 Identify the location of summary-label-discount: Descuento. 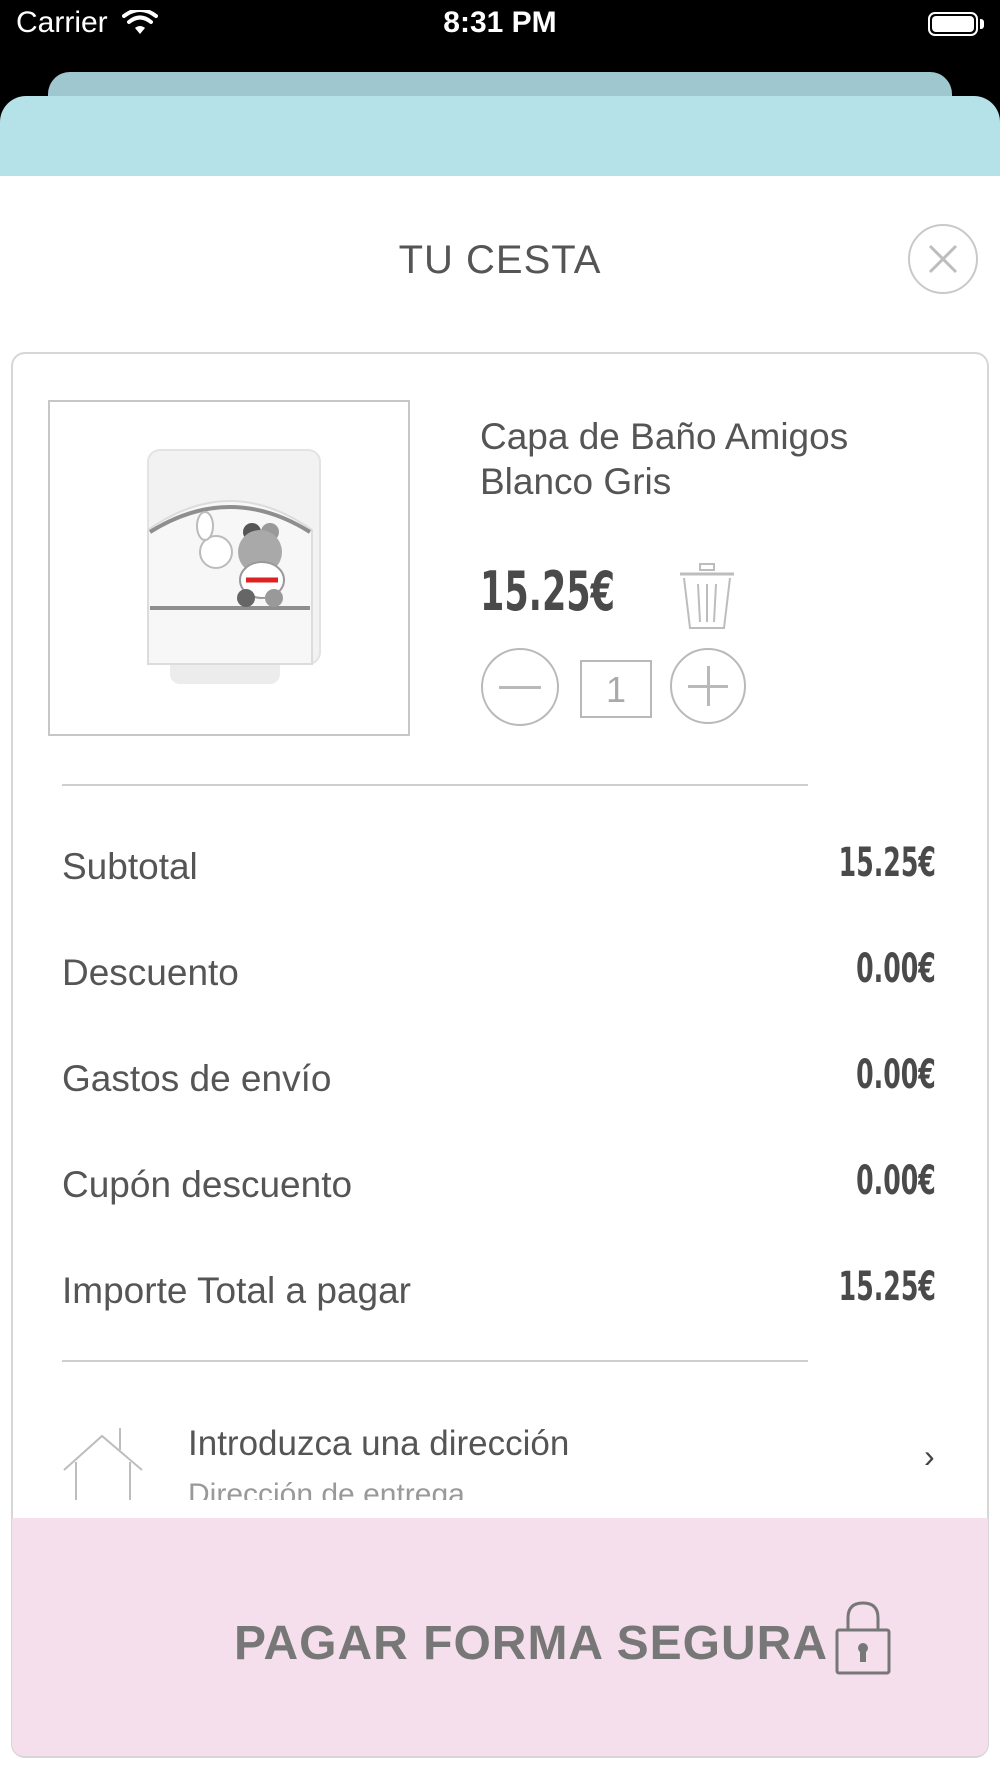
(150, 972).